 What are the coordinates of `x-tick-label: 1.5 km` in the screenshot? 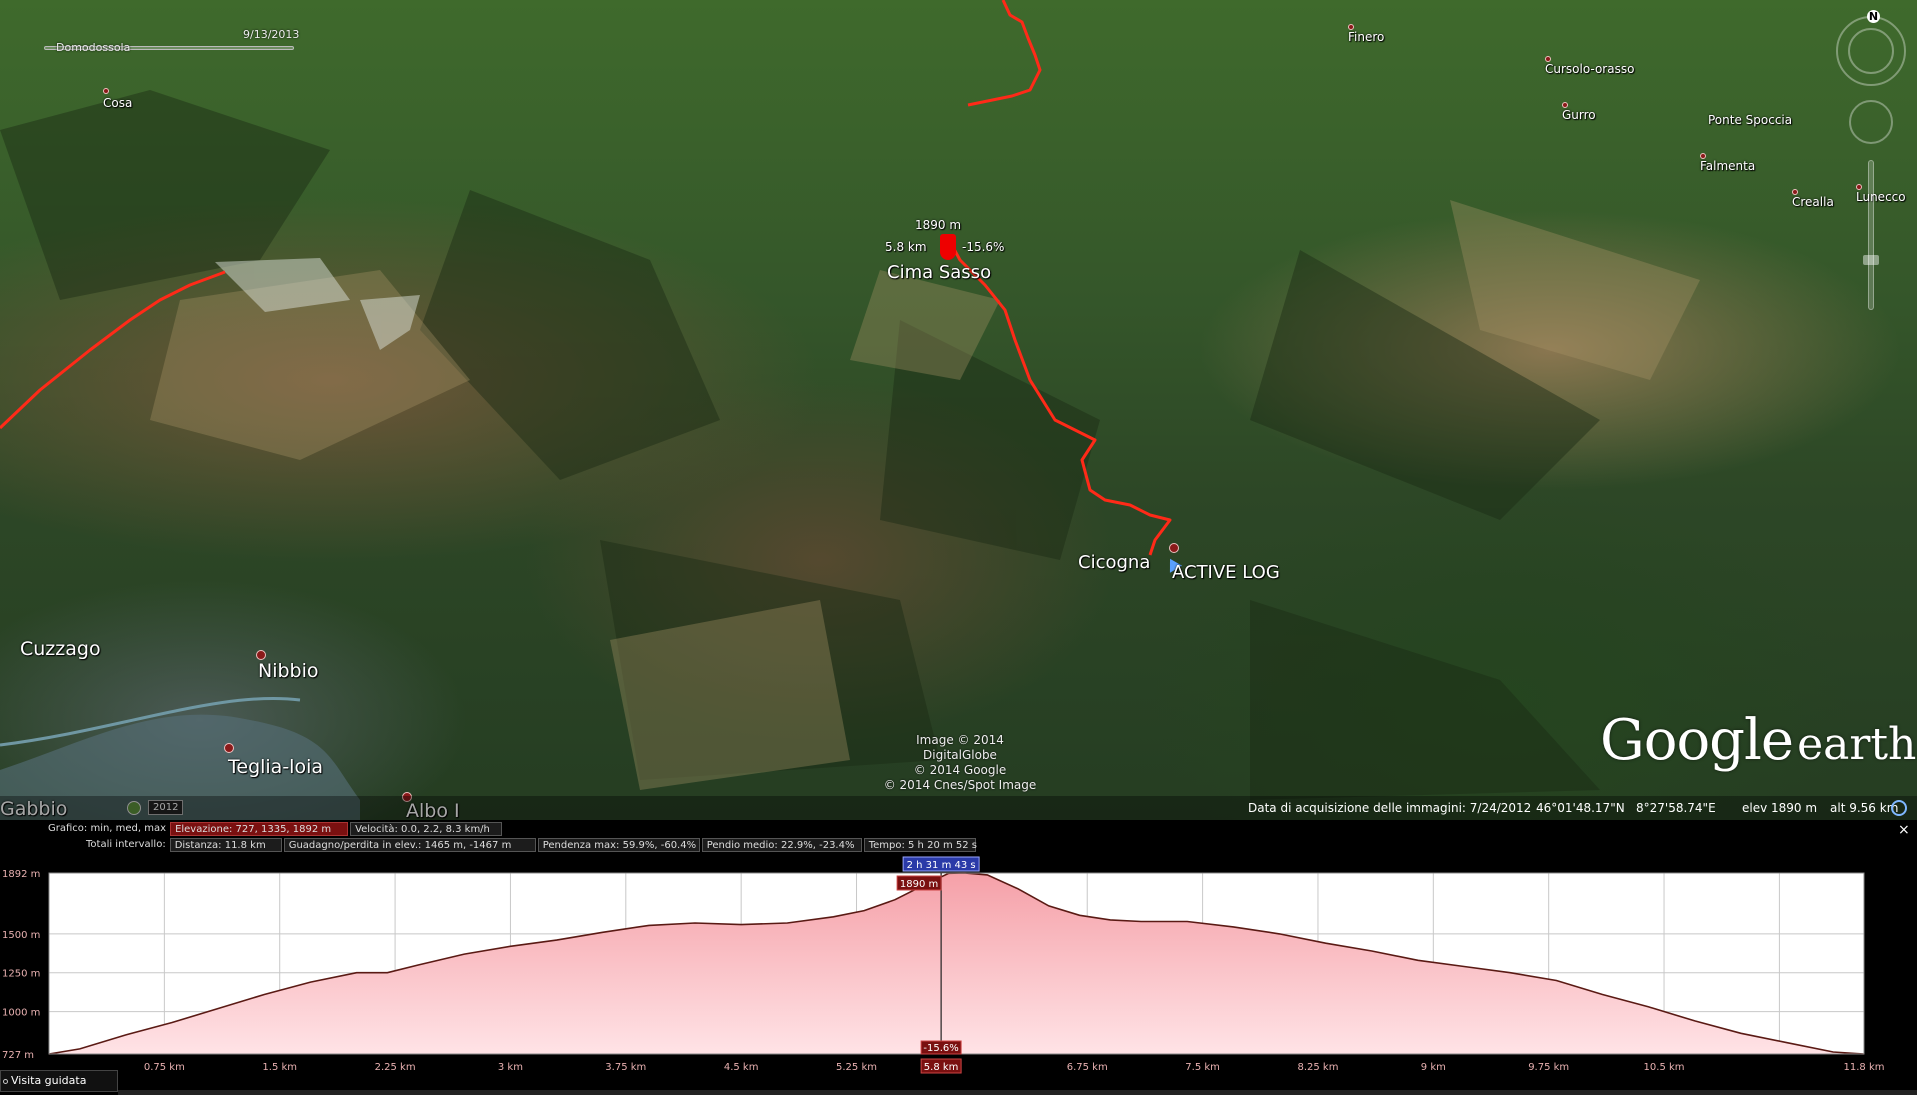 It's located at (279, 1067).